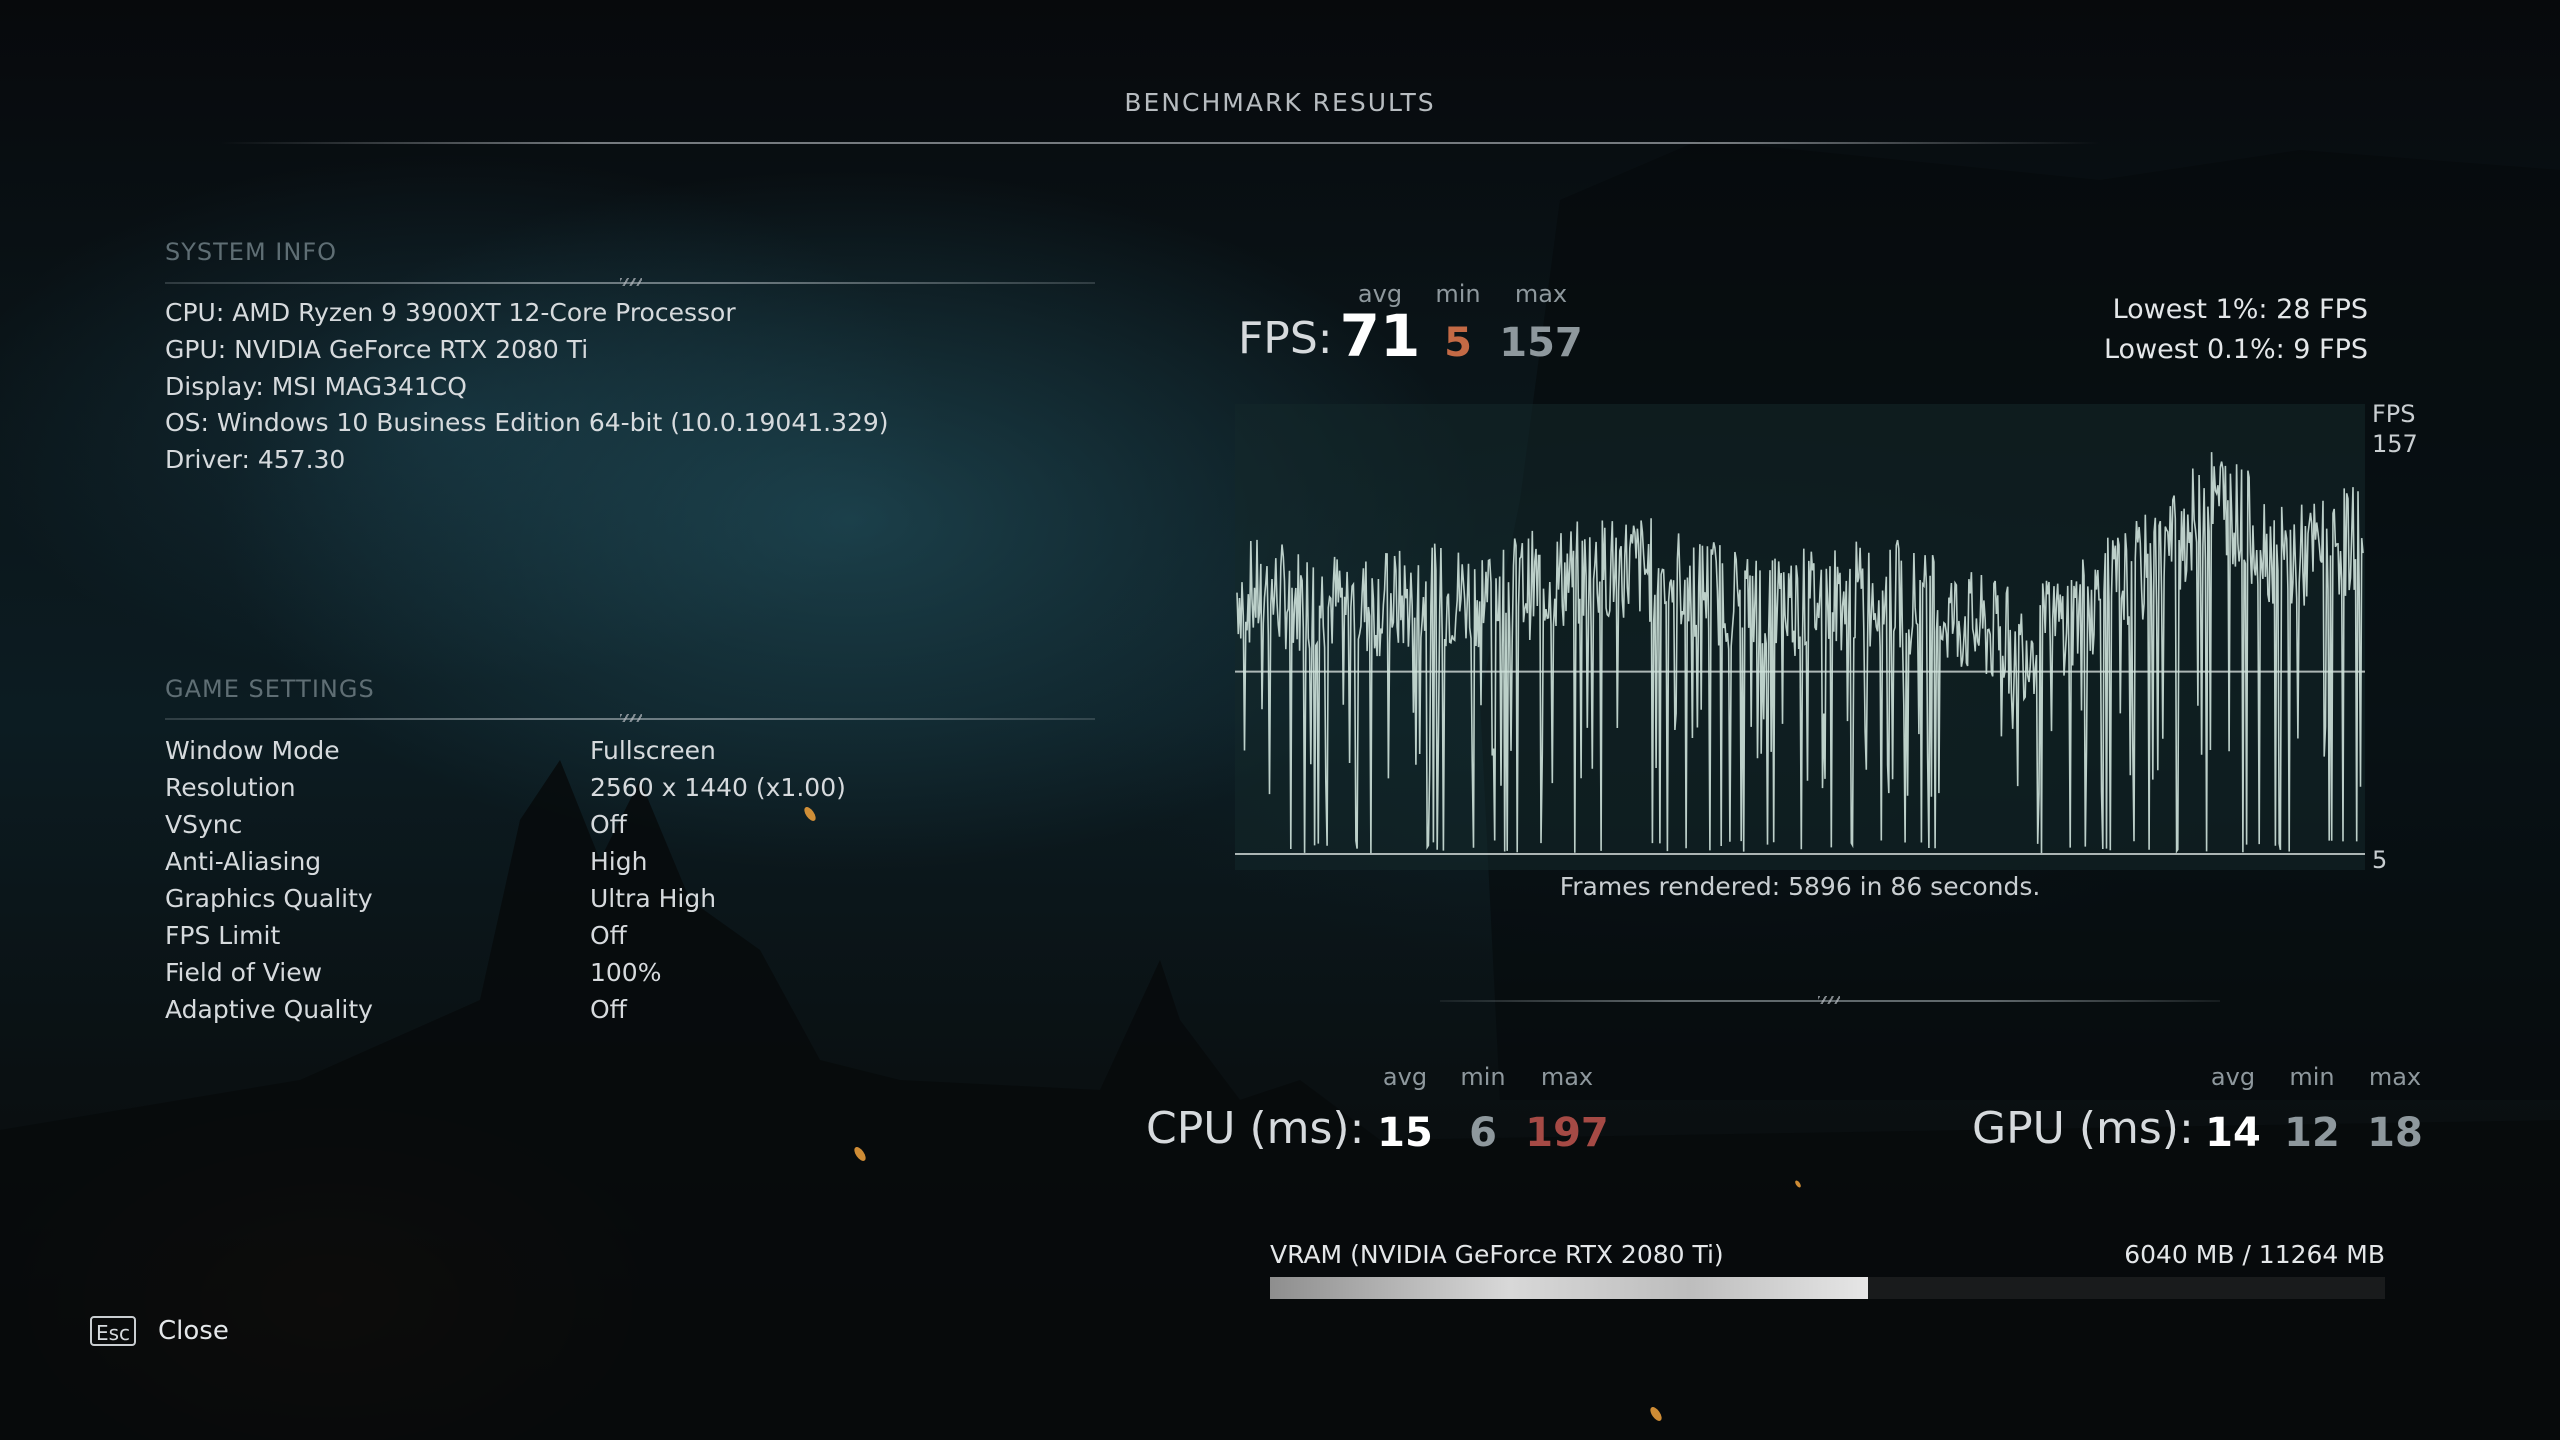 The width and height of the screenshot is (2560, 1440). I want to click on setting-label: Resolution, so click(230, 787).